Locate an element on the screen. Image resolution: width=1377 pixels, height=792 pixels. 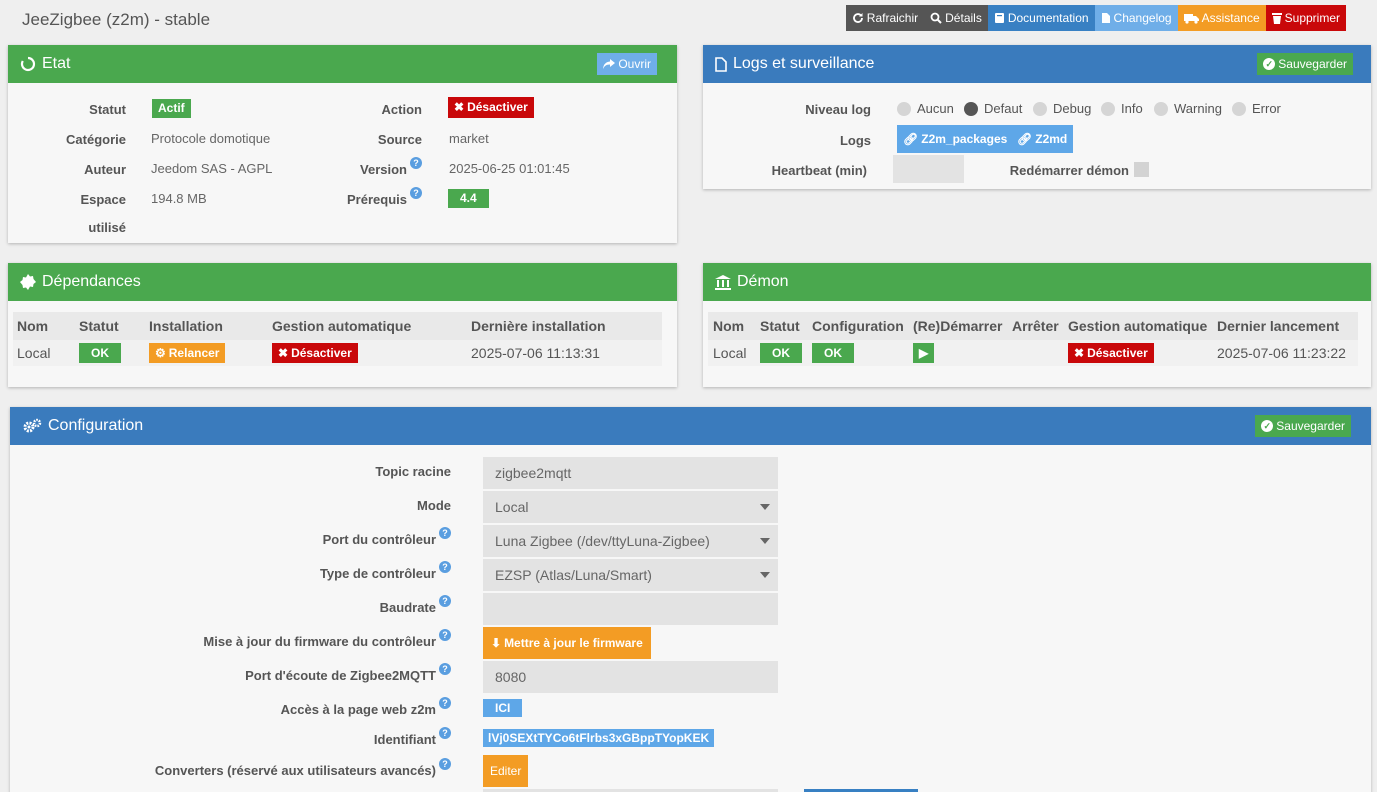
circle-notch-icon is located at coordinates (28, 64).